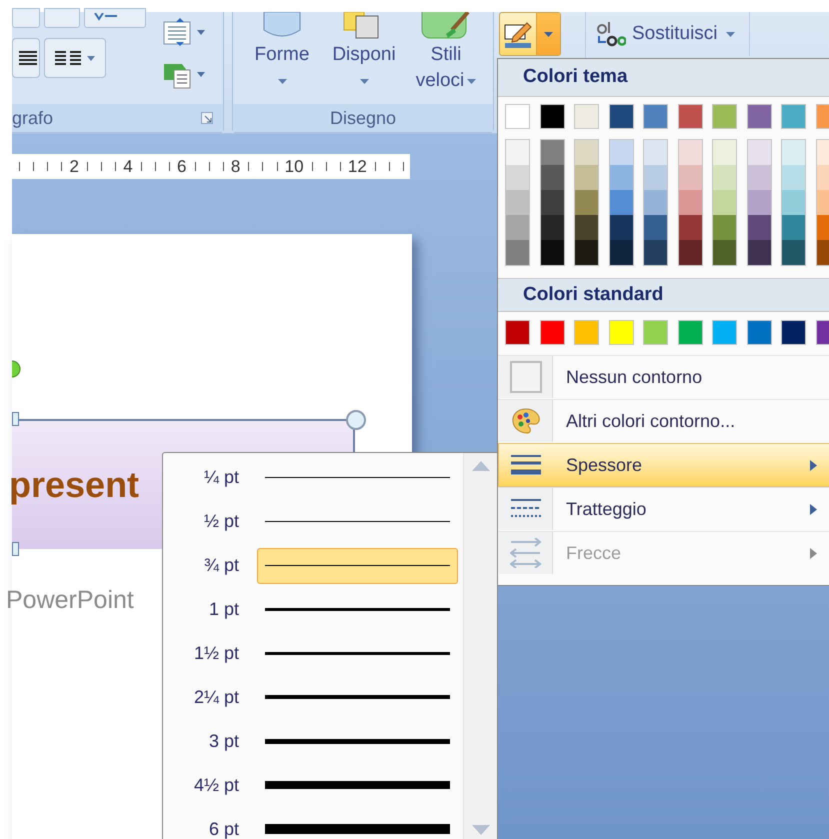 The image size is (829, 839). Describe the element at coordinates (74, 485) in the screenshot. I see `slide-title: present` at that location.